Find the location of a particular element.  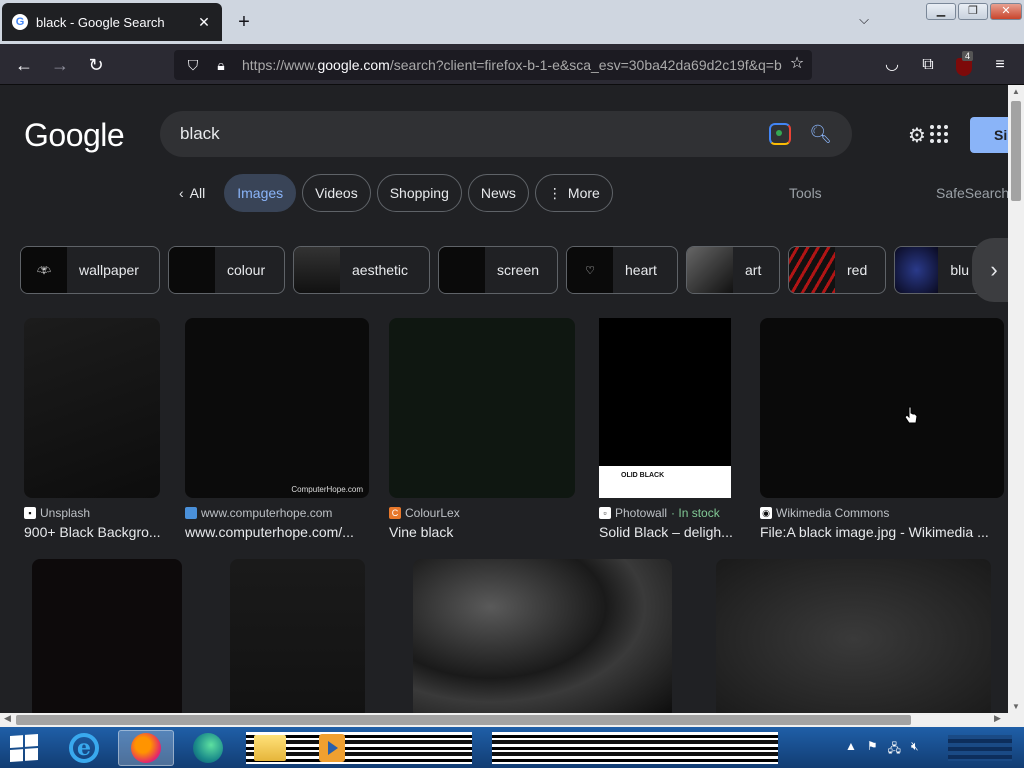

result-image: ComputerHope.com is located at coordinates (277, 408).